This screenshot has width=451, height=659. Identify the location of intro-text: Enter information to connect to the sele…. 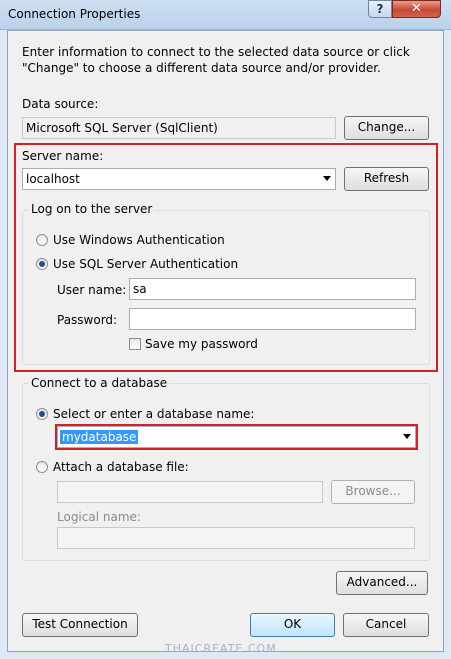
(216, 60).